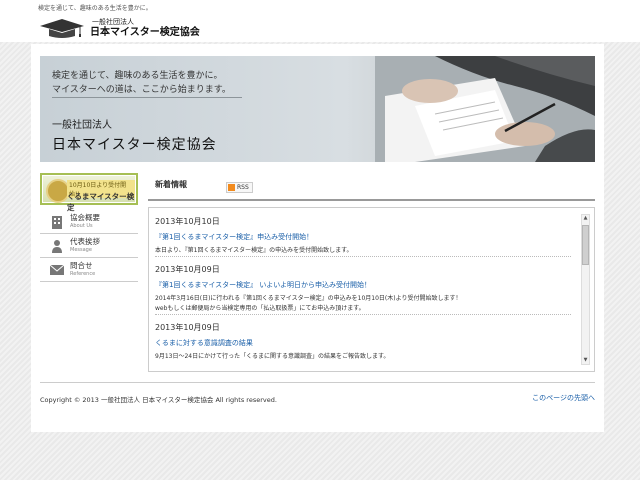 The height and width of the screenshot is (480, 640). I want to click on building-icon, so click(57, 221).